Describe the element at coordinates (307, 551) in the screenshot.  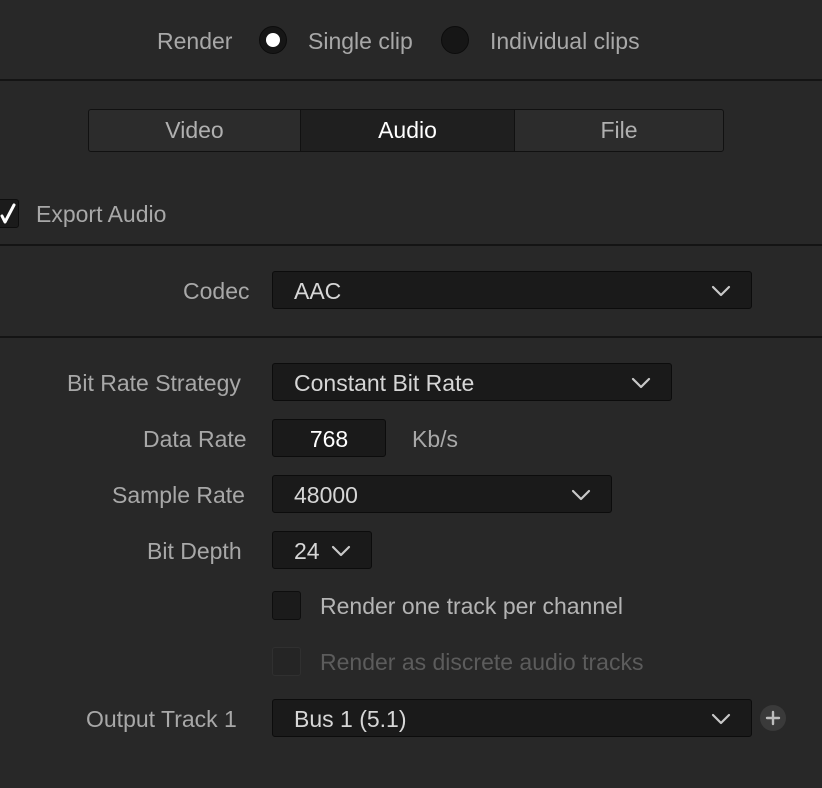
I see `bit-depth-value: 24` at that location.